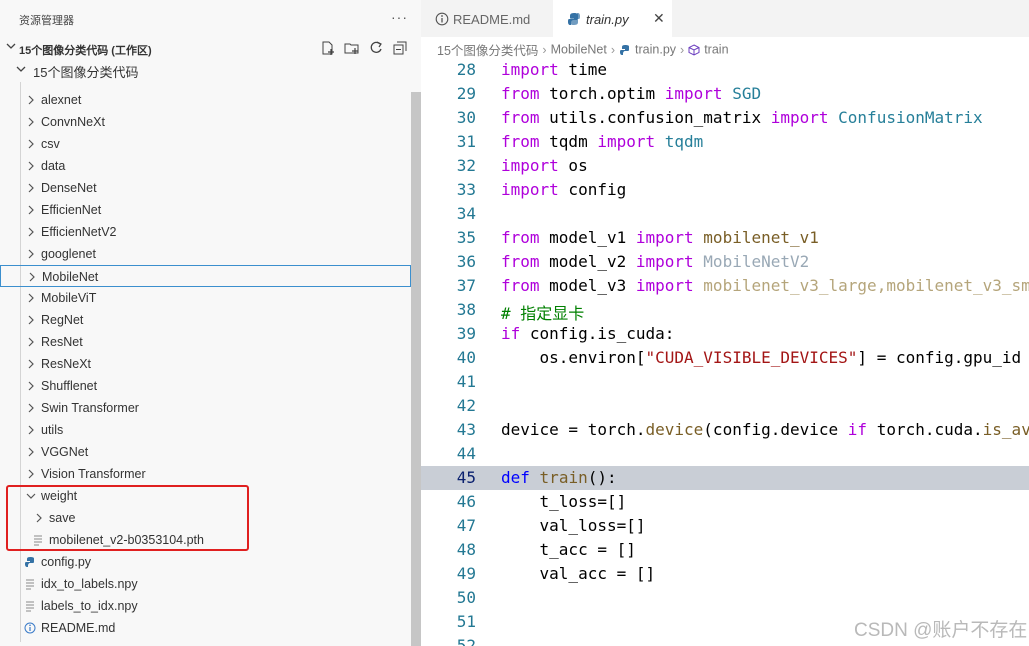  Describe the element at coordinates (466, 309) in the screenshot. I see `line-number: 38` at that location.